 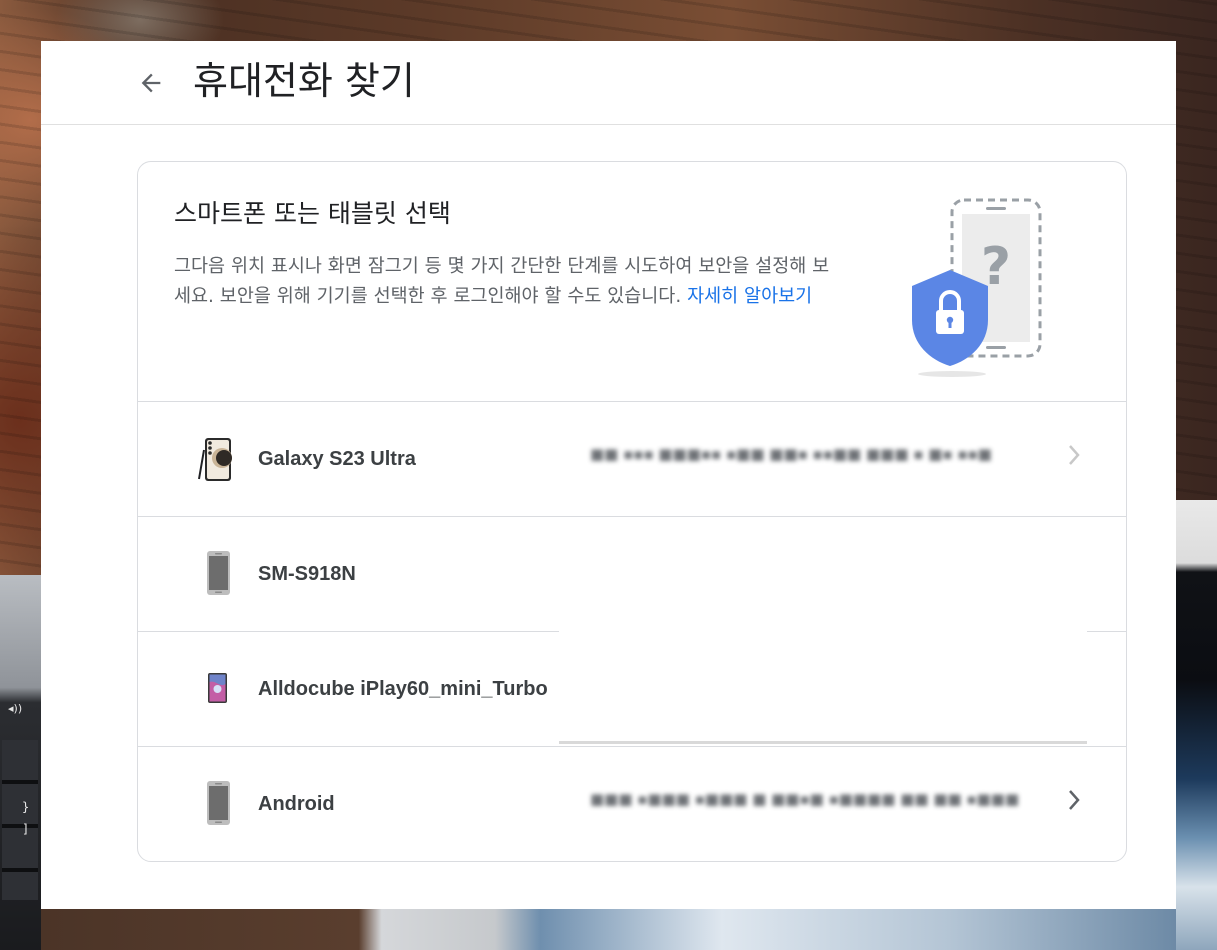 I want to click on wallpaper-keyboard, so click(x=20, y=820).